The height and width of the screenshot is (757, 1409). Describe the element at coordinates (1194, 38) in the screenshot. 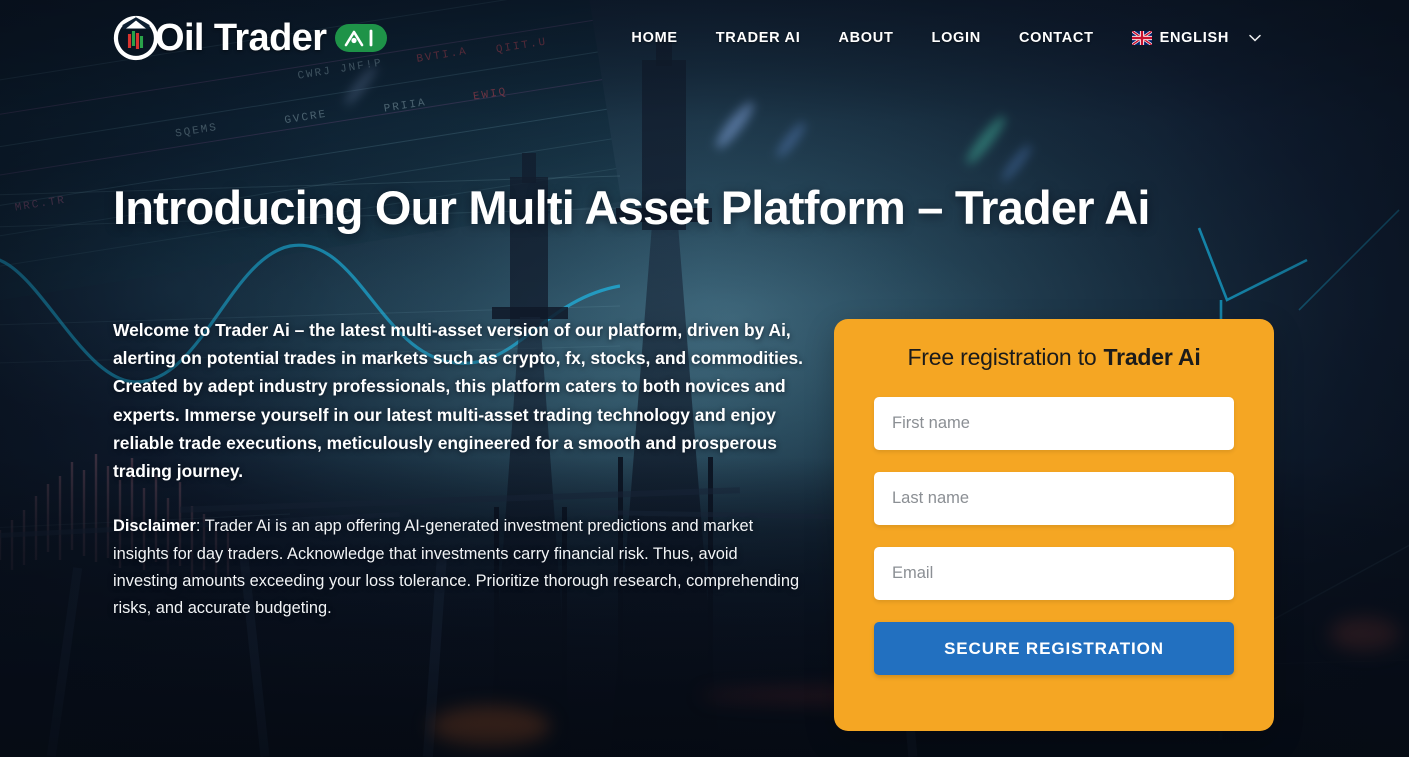

I see `language-label: ENGLISH` at that location.